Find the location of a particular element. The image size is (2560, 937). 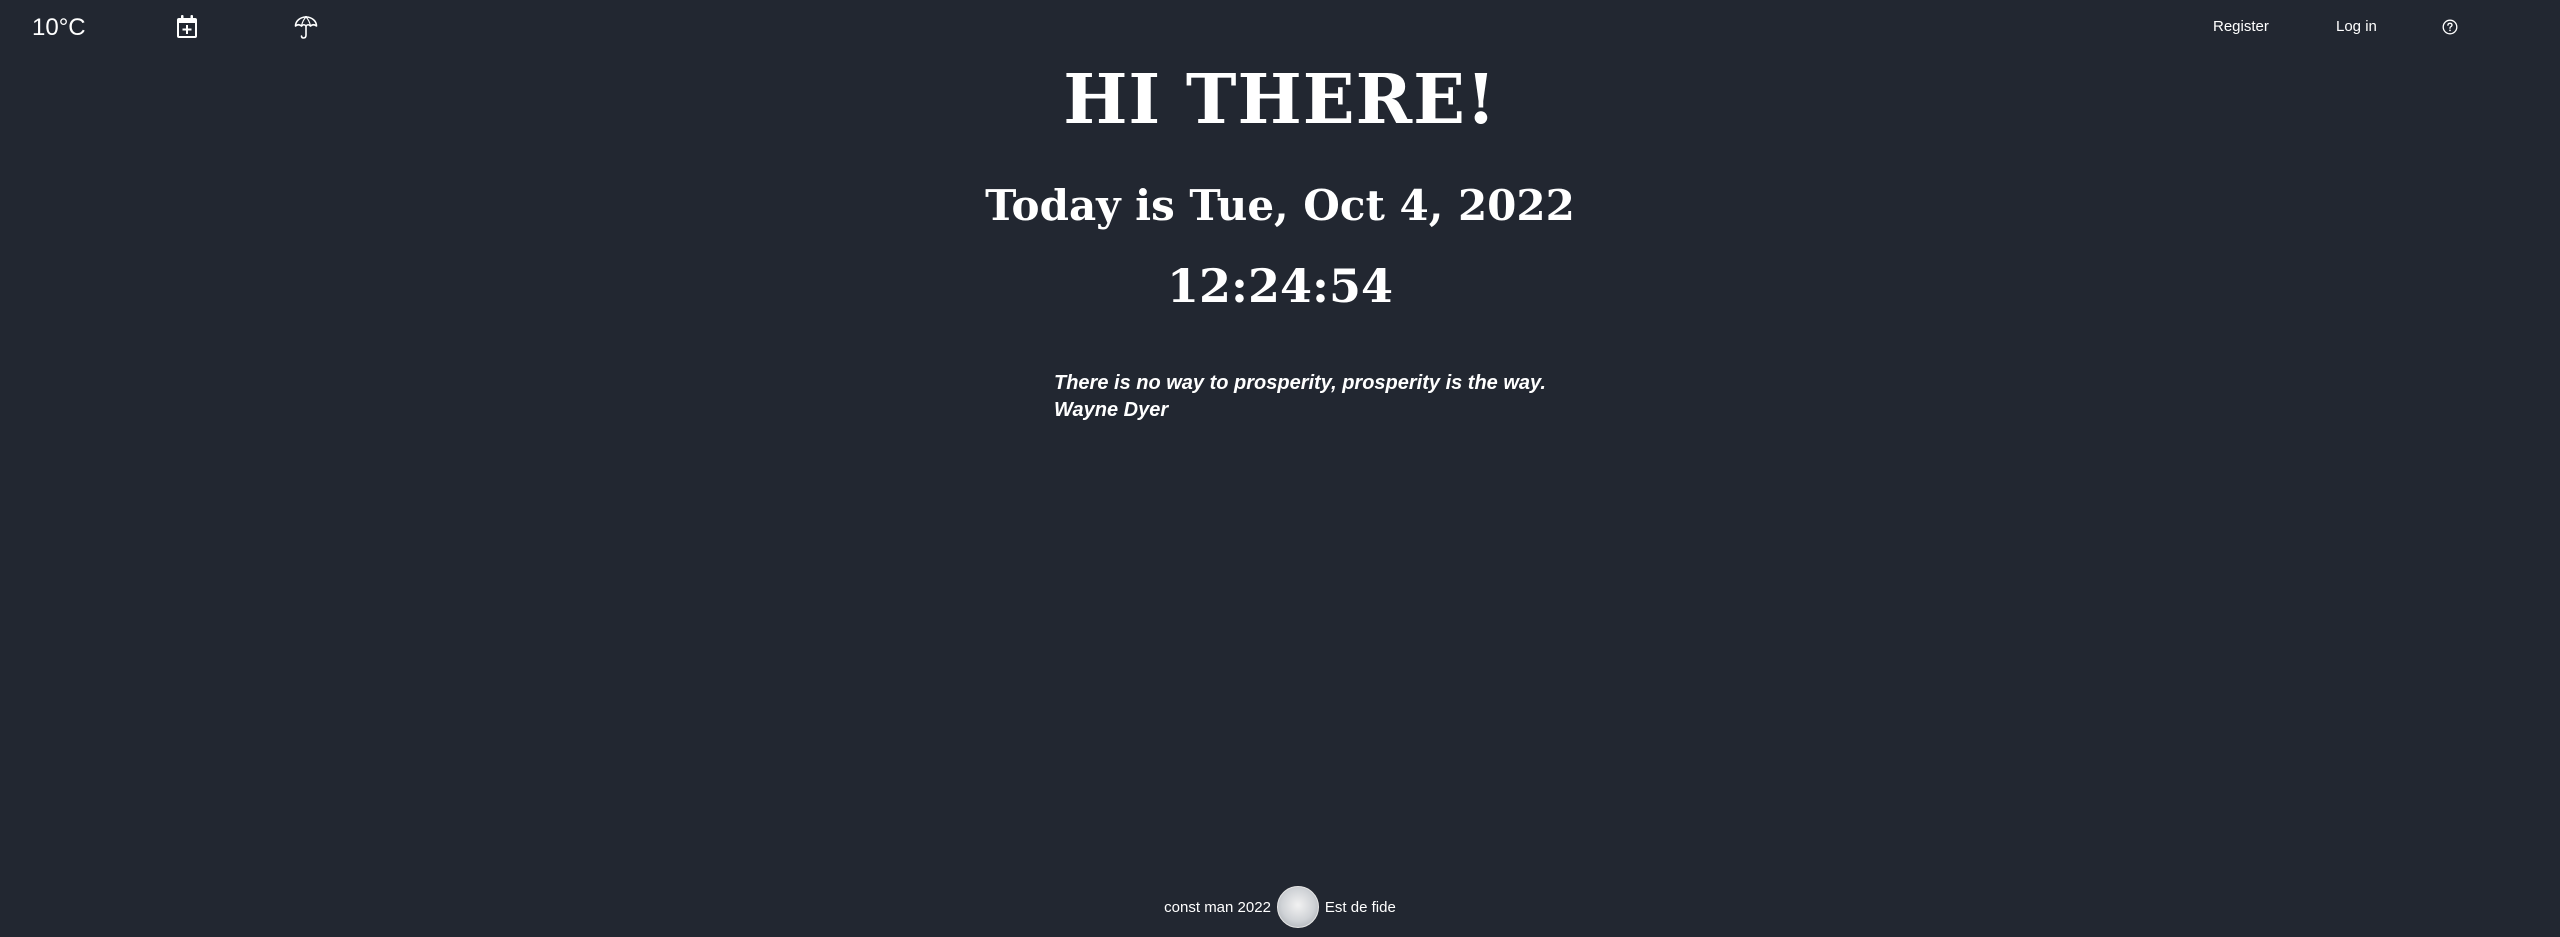

calendar-plus-glyph is located at coordinates (187, 26).